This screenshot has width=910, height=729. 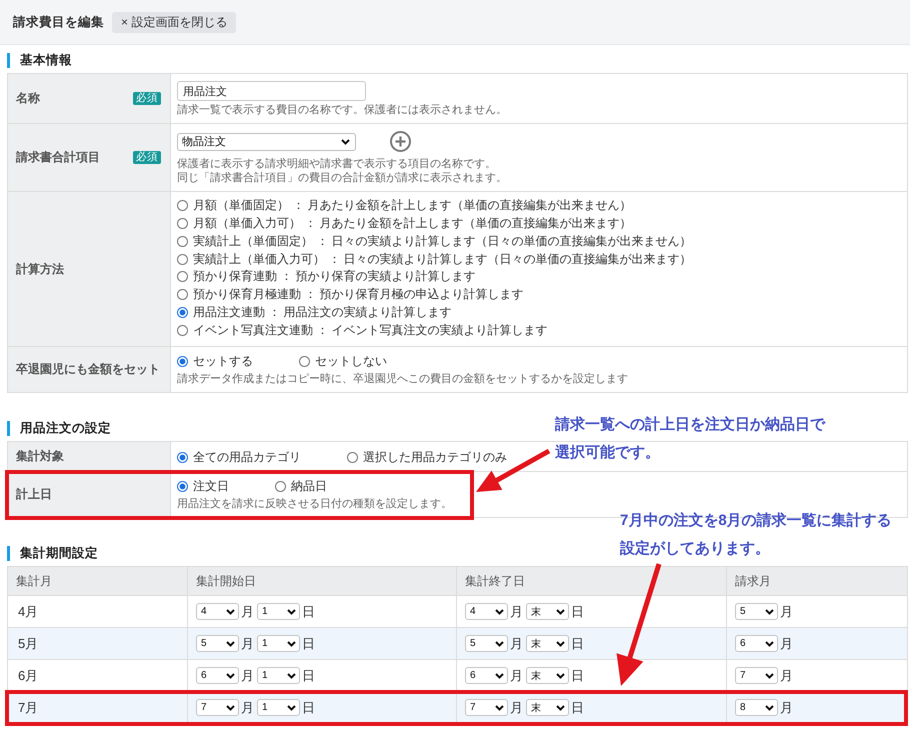 What do you see at coordinates (370, 330) in the screenshot?
I see `radio-label: イベント写真注文連動 ： イベント写真注文の実績より計算します` at bounding box center [370, 330].